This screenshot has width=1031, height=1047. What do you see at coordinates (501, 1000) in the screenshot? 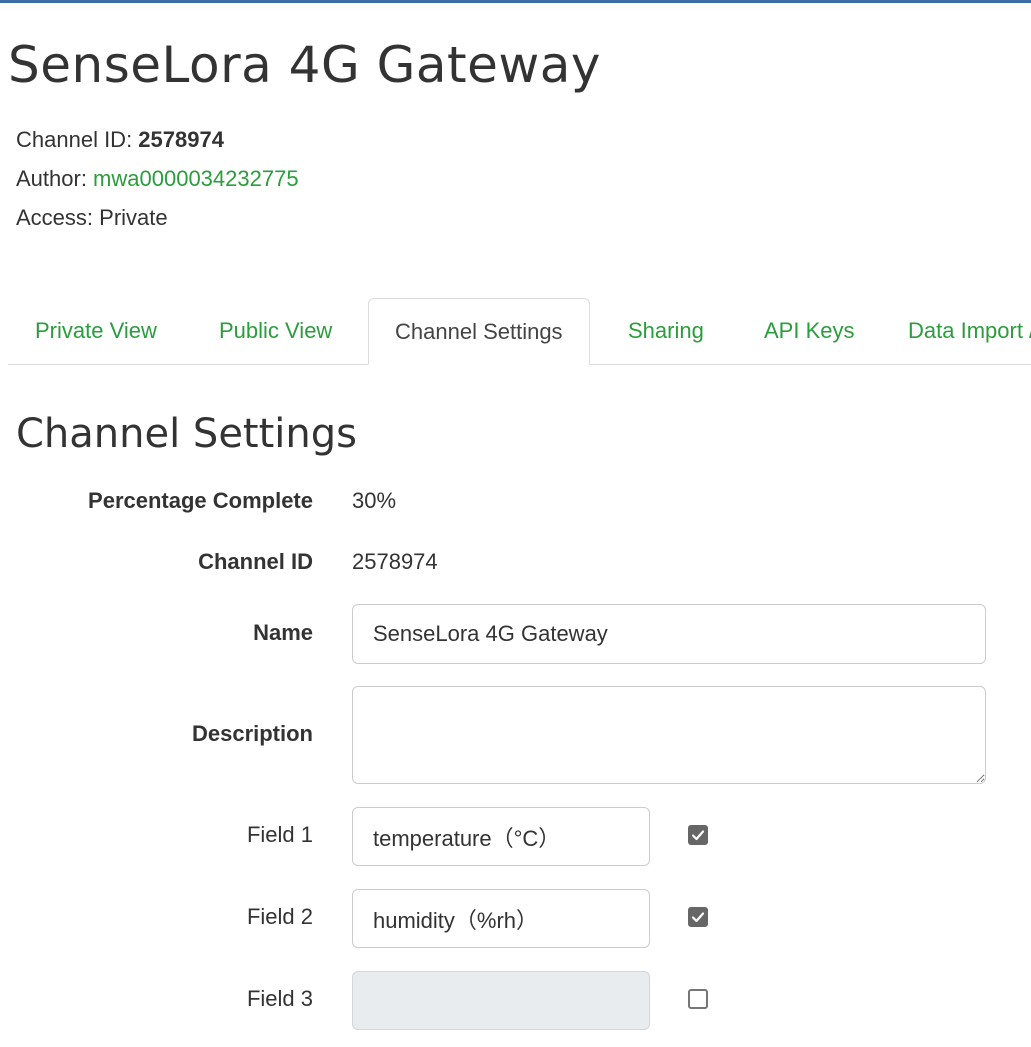
I see `field-3-input` at bounding box center [501, 1000].